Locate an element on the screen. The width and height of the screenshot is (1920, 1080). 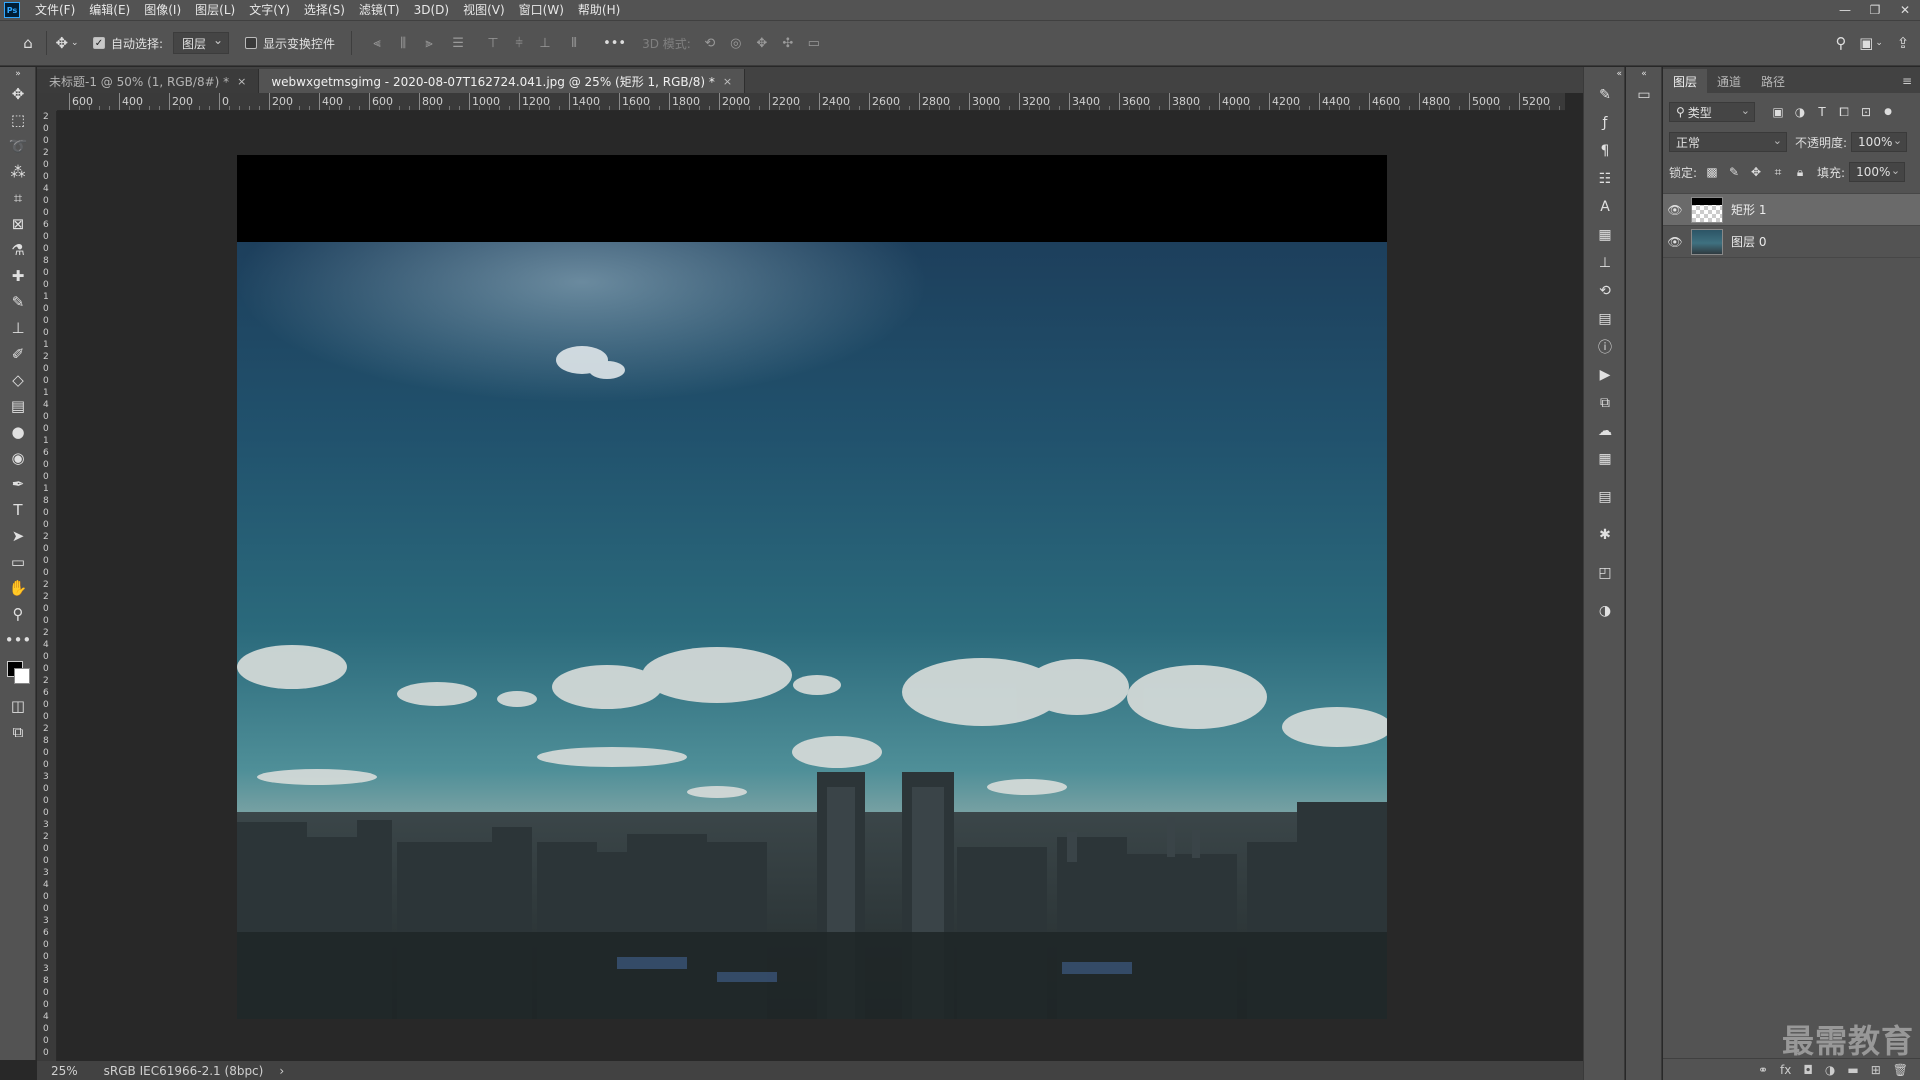
3d-icon: ☁ is located at coordinates (1605, 431).